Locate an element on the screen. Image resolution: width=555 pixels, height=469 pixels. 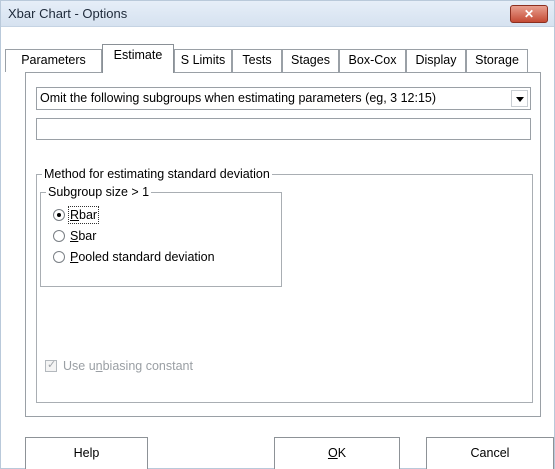
radio-sbar-circle is located at coordinates (59, 236).